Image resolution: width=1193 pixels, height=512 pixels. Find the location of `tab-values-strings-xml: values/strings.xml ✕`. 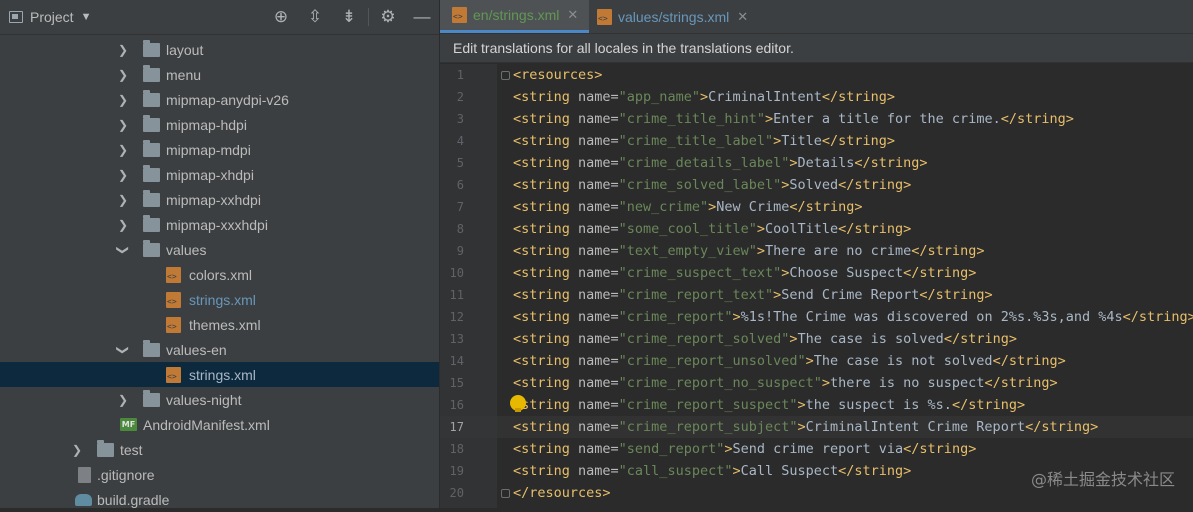

tab-values-strings-xml: values/strings.xml ✕ is located at coordinates (682, 16).